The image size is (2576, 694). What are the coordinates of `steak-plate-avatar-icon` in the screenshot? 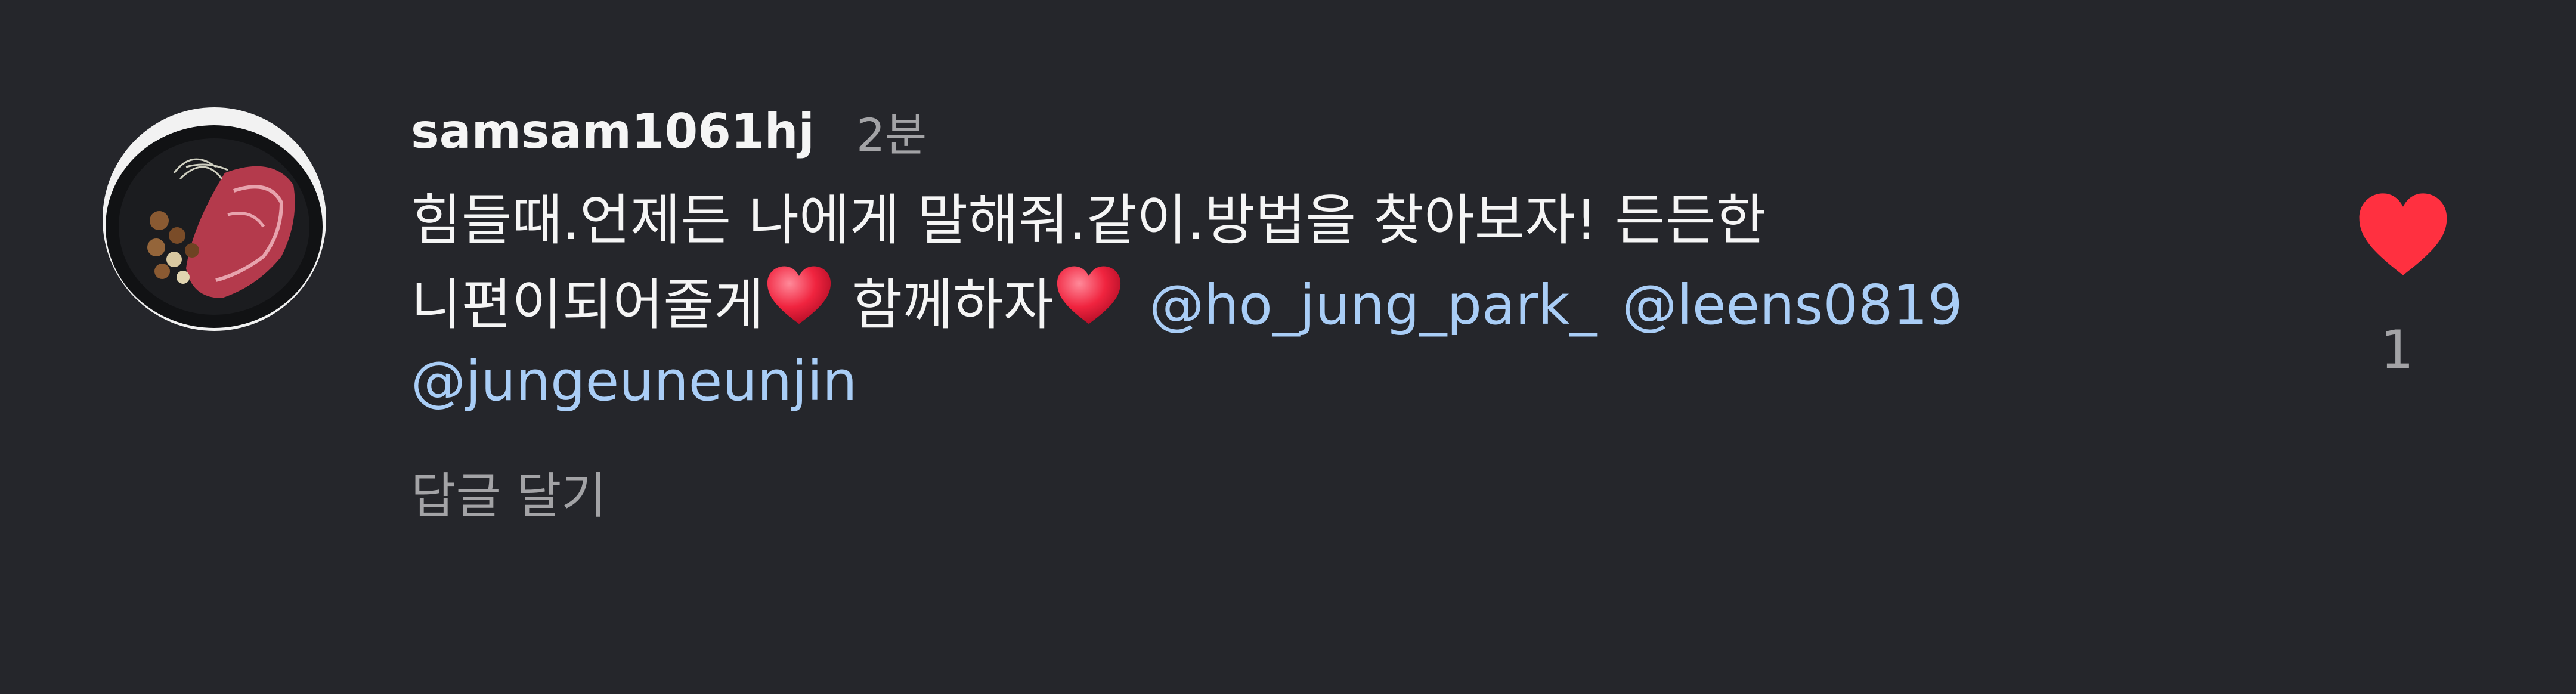 It's located at (215, 219).